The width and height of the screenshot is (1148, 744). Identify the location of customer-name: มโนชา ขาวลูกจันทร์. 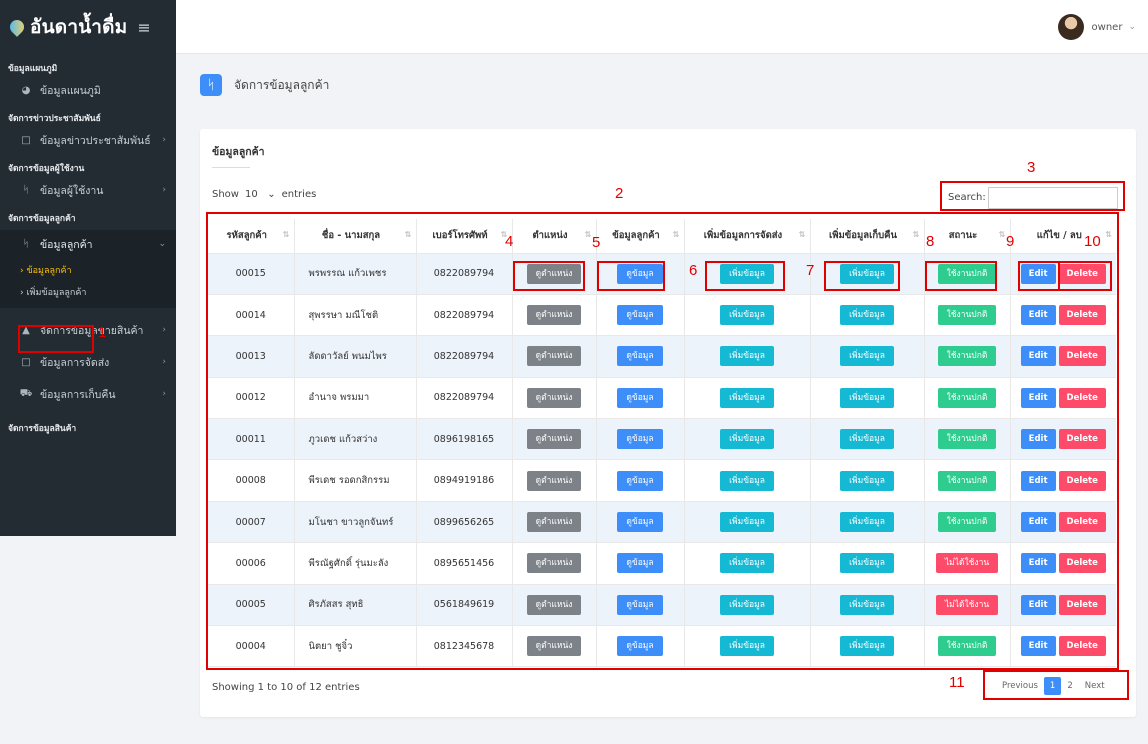
(351, 522).